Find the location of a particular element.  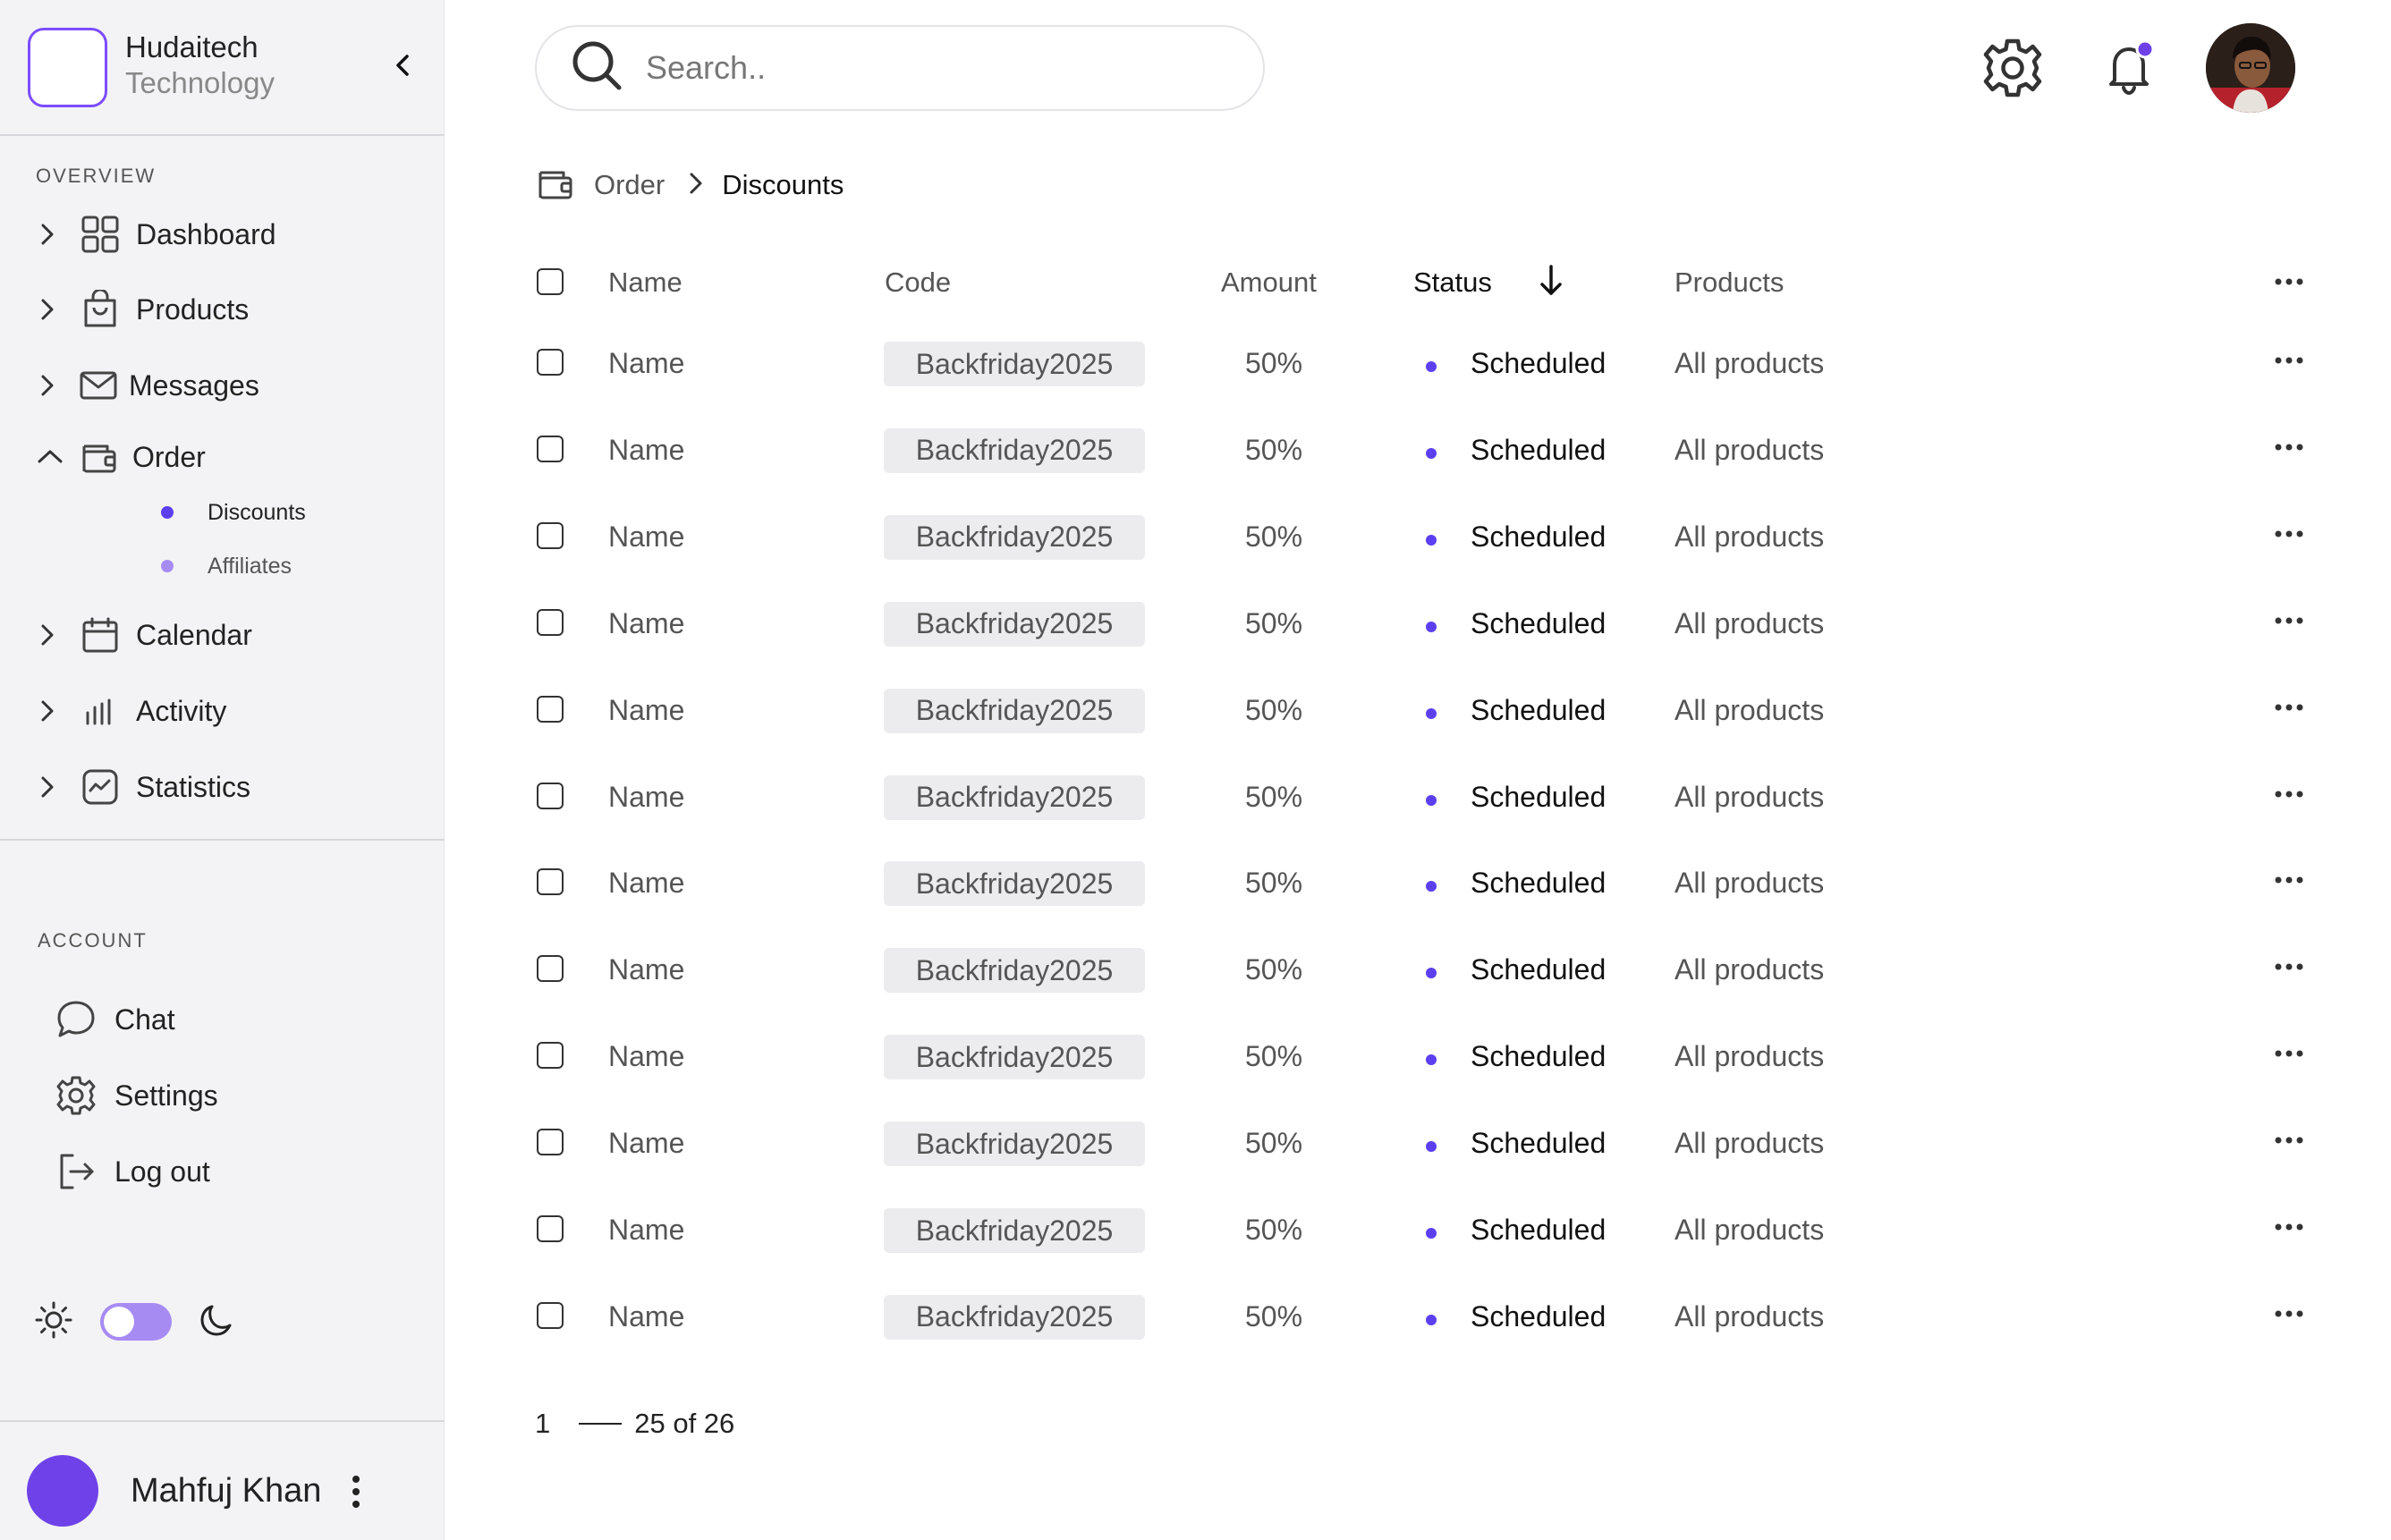

moon-icon is located at coordinates (216, 1322).